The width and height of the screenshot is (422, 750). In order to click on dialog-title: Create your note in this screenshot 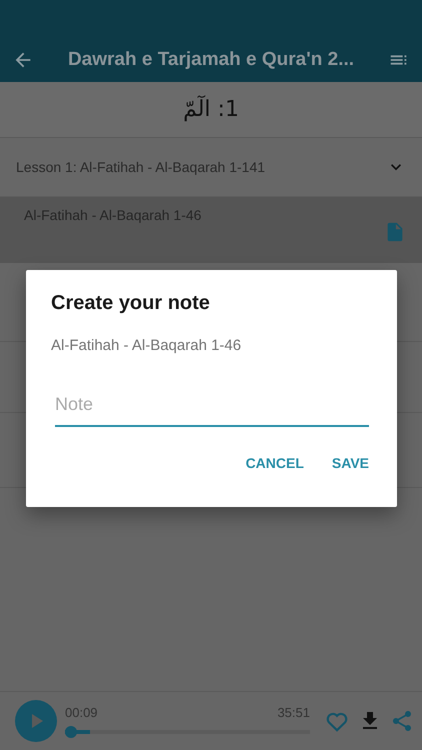, I will do `click(131, 303)`.